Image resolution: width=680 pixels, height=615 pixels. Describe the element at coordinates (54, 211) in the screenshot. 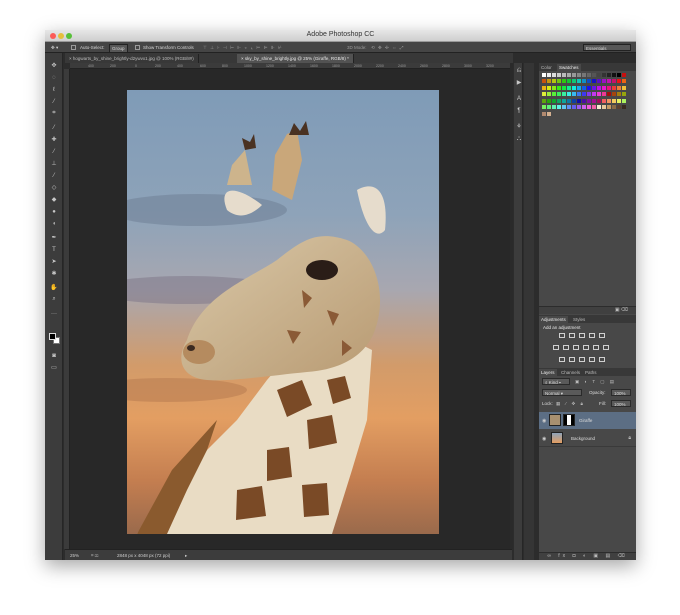

I see `blur-tool-icon: ●` at that location.